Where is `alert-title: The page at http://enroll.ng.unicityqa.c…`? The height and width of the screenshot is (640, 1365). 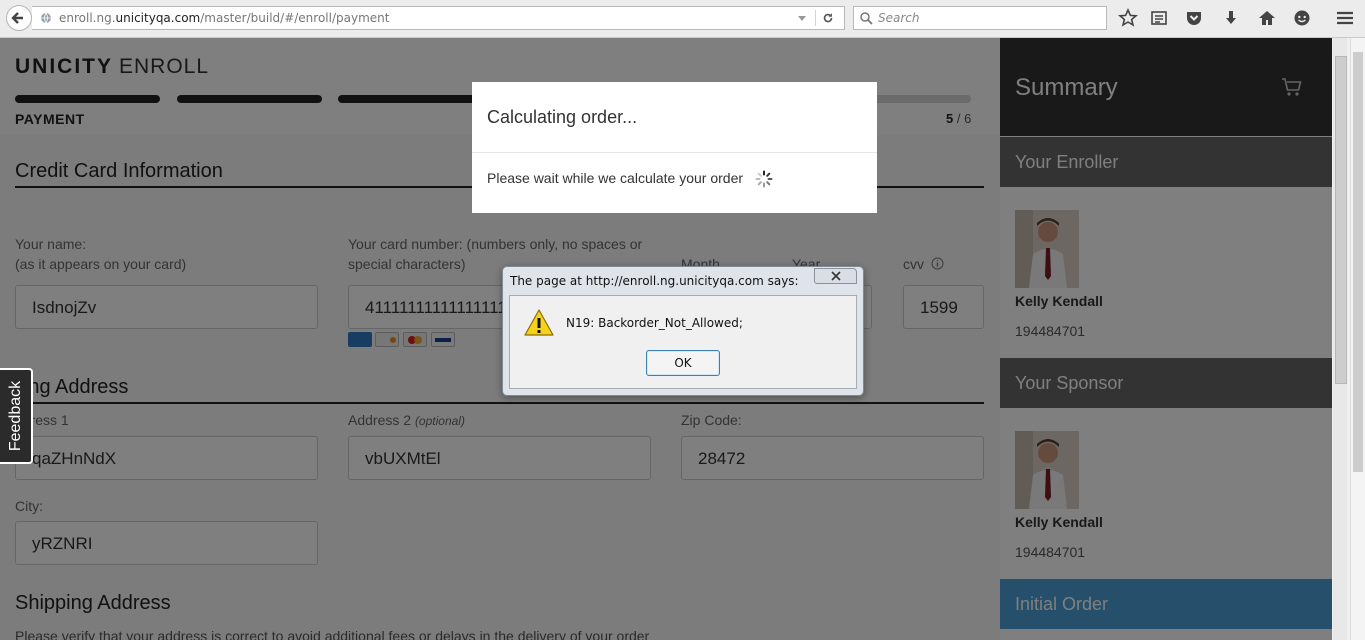 alert-title: The page at http://enroll.ng.unicityqa.c… is located at coordinates (654, 281).